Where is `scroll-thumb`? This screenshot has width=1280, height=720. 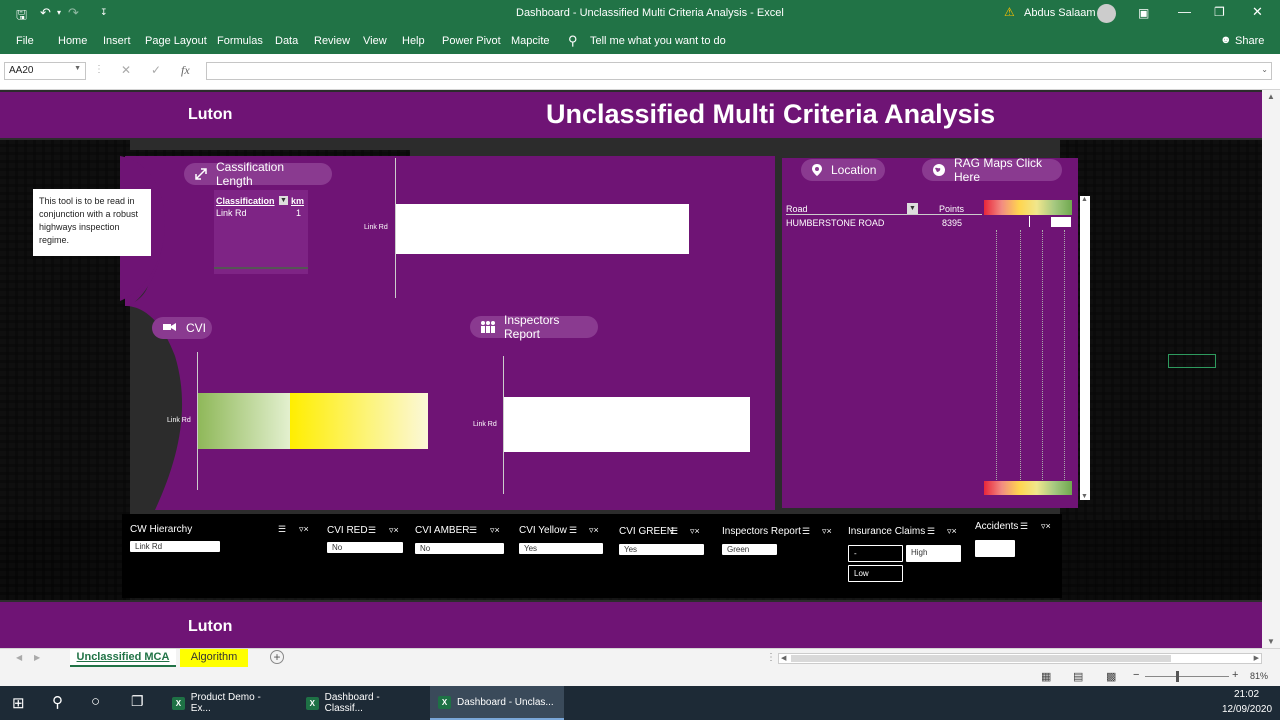
scroll-thumb is located at coordinates (981, 658).